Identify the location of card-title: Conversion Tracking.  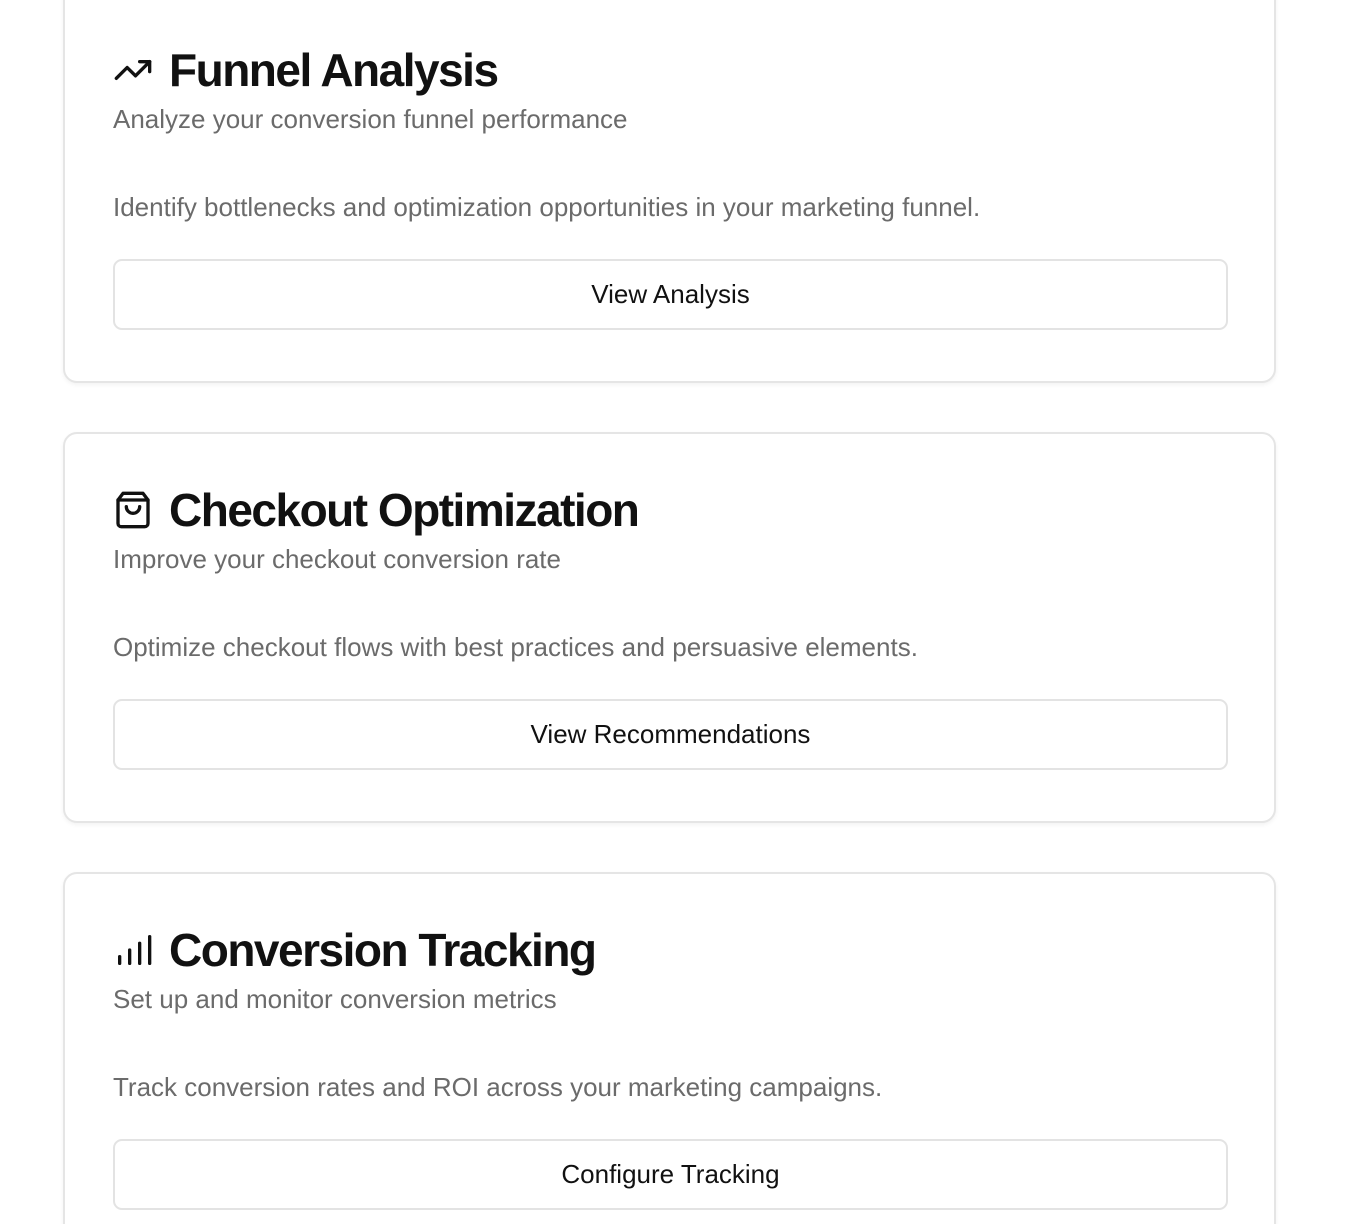
(383, 950).